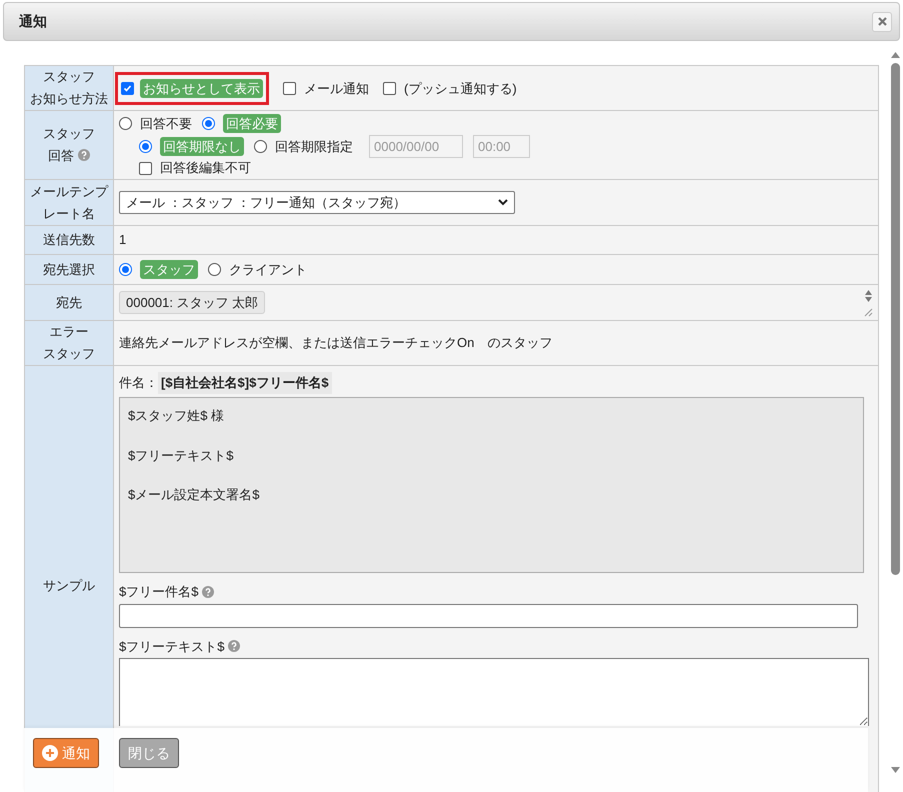  What do you see at coordinates (177, 416) in the screenshot?
I see `body-line: $スタッフ姓$ 様` at bounding box center [177, 416].